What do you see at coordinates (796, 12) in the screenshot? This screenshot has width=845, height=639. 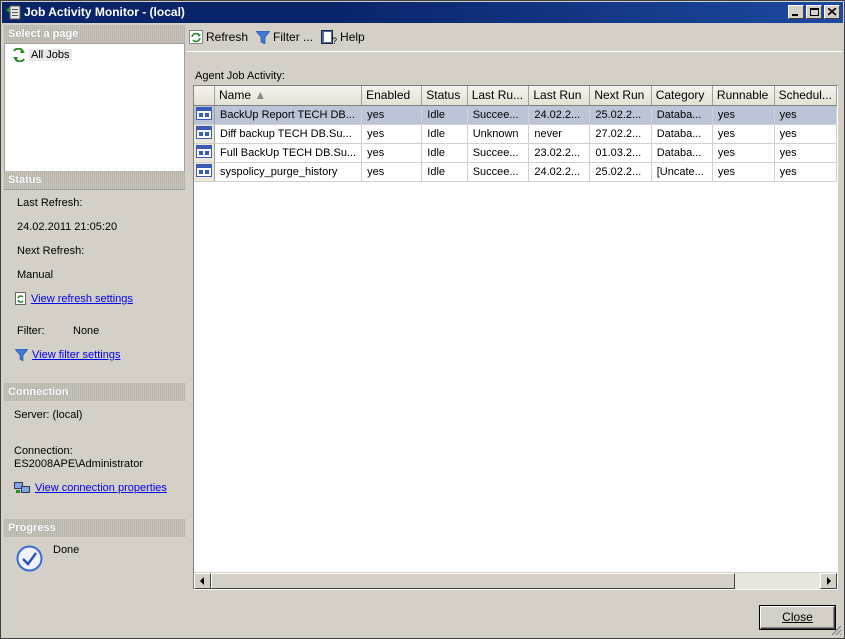 I see `minimize-button` at bounding box center [796, 12].